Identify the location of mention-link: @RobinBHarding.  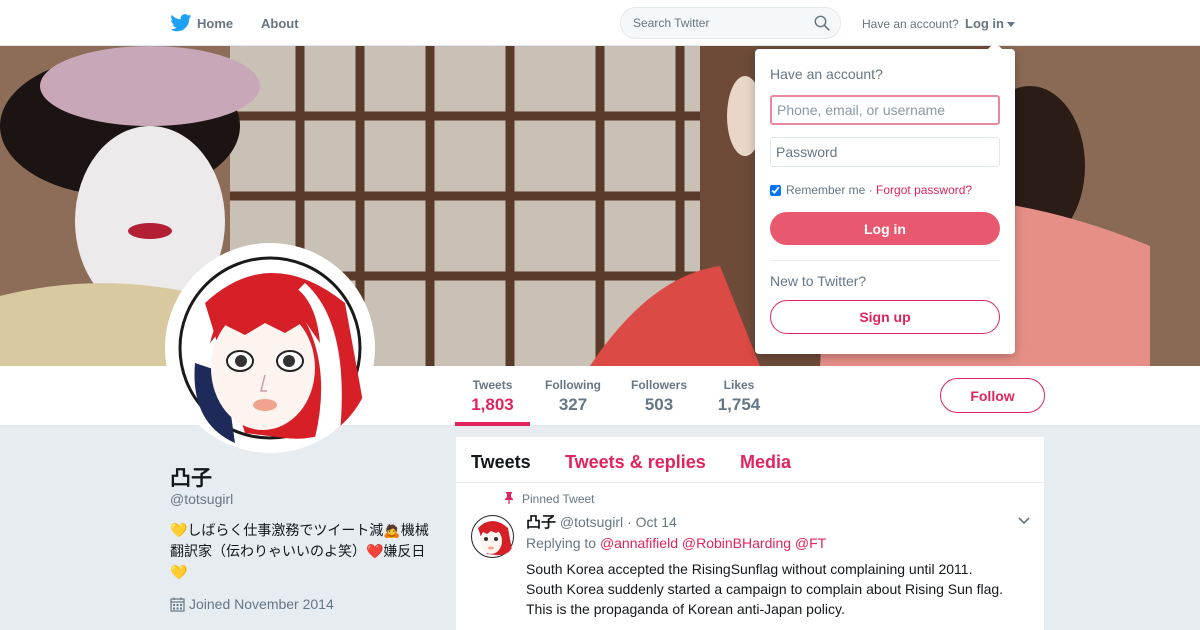
(736, 543).